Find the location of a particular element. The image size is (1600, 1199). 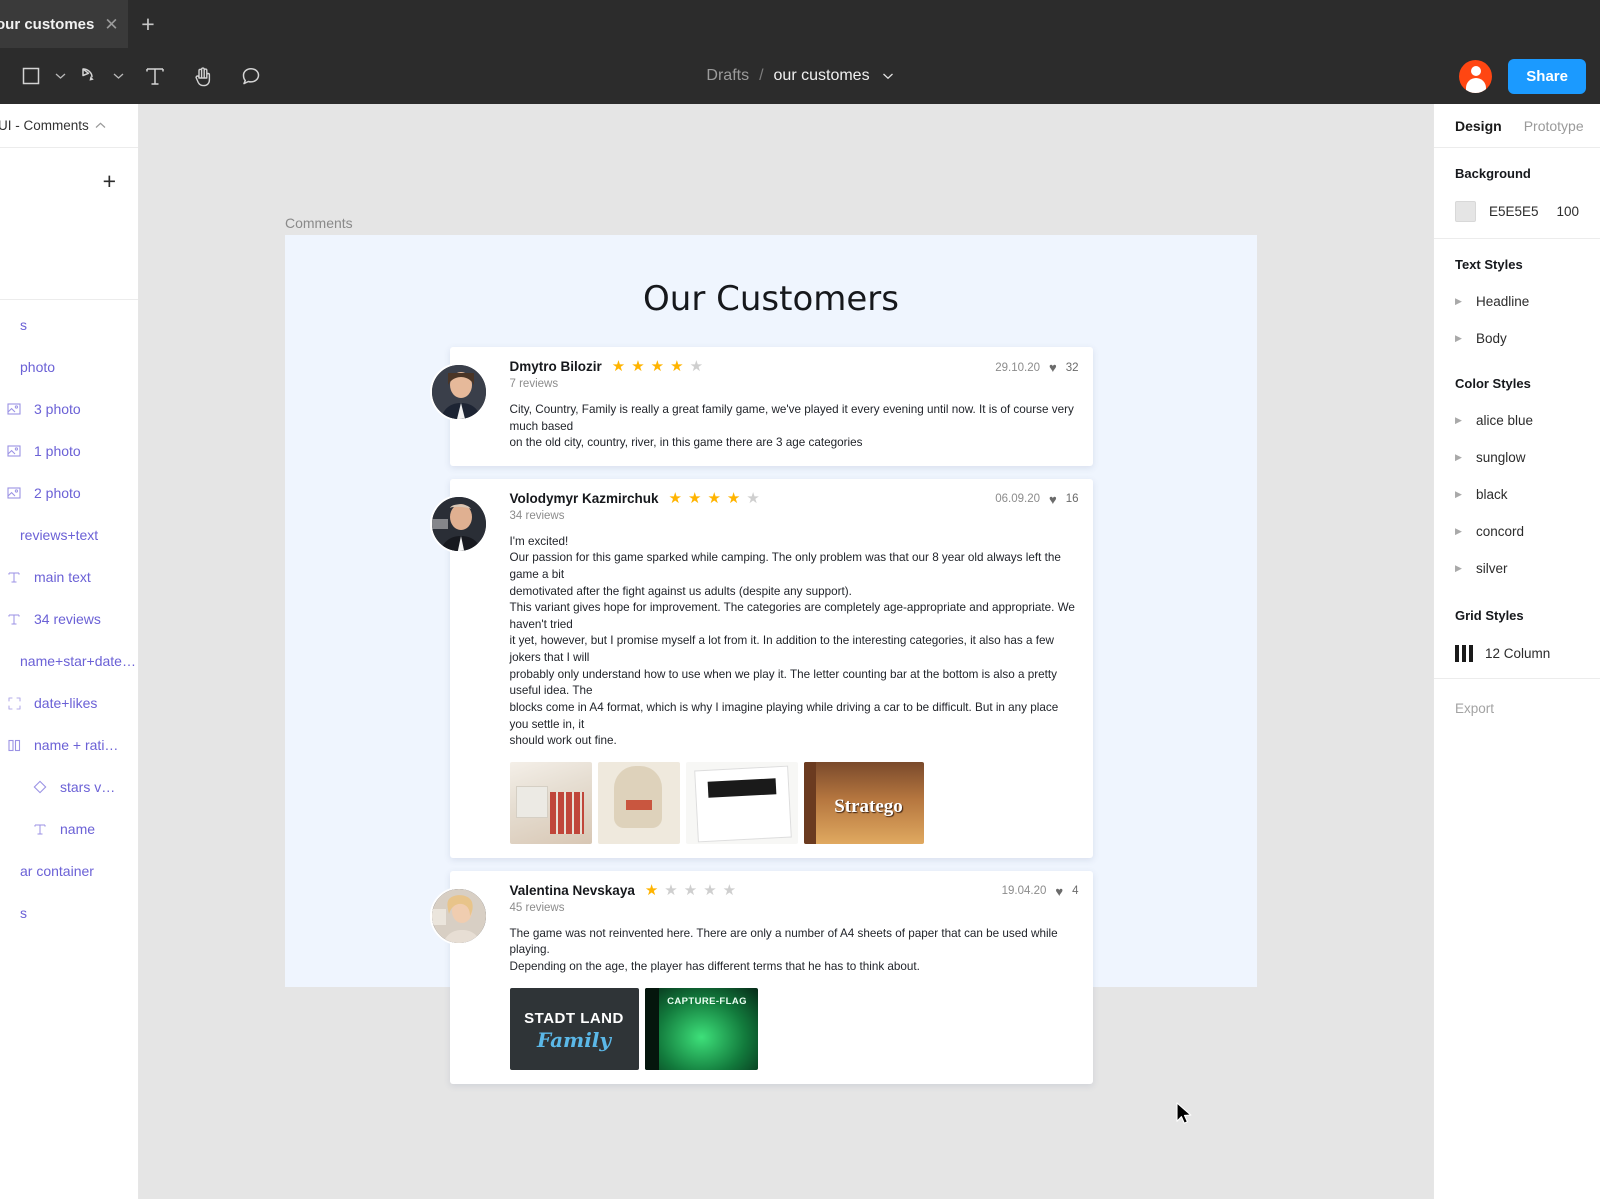

grid-style-item: 12 Column is located at coordinates (1517, 653).